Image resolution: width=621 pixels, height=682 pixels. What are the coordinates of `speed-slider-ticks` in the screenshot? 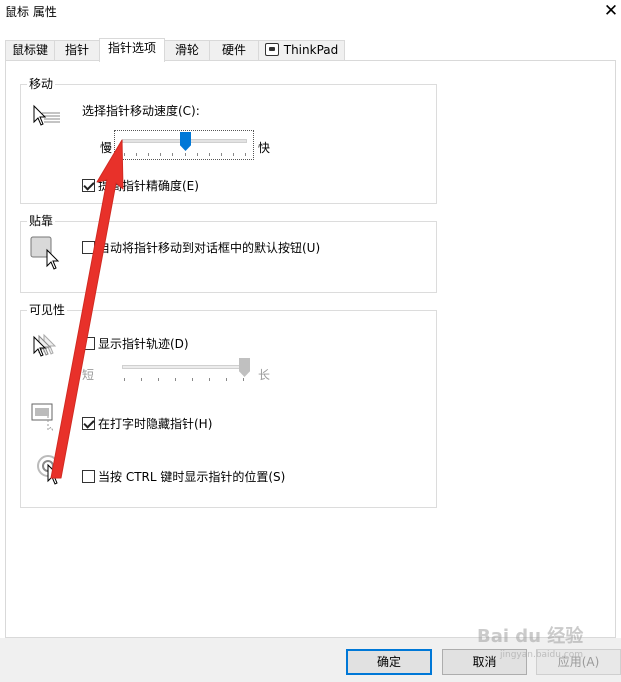 It's located at (185, 155).